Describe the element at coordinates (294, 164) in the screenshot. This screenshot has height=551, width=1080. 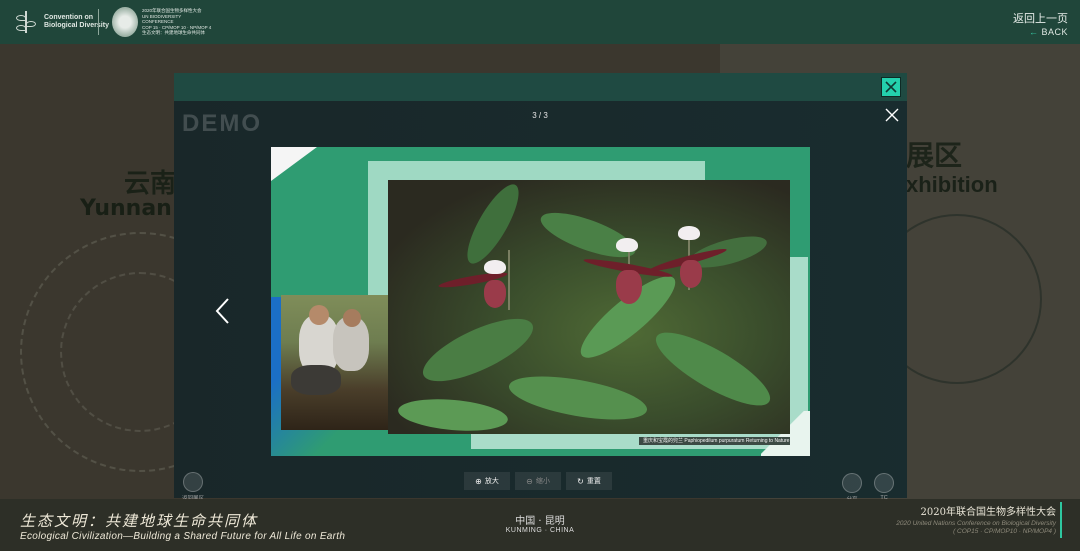
I see `panel-corner-accent` at that location.